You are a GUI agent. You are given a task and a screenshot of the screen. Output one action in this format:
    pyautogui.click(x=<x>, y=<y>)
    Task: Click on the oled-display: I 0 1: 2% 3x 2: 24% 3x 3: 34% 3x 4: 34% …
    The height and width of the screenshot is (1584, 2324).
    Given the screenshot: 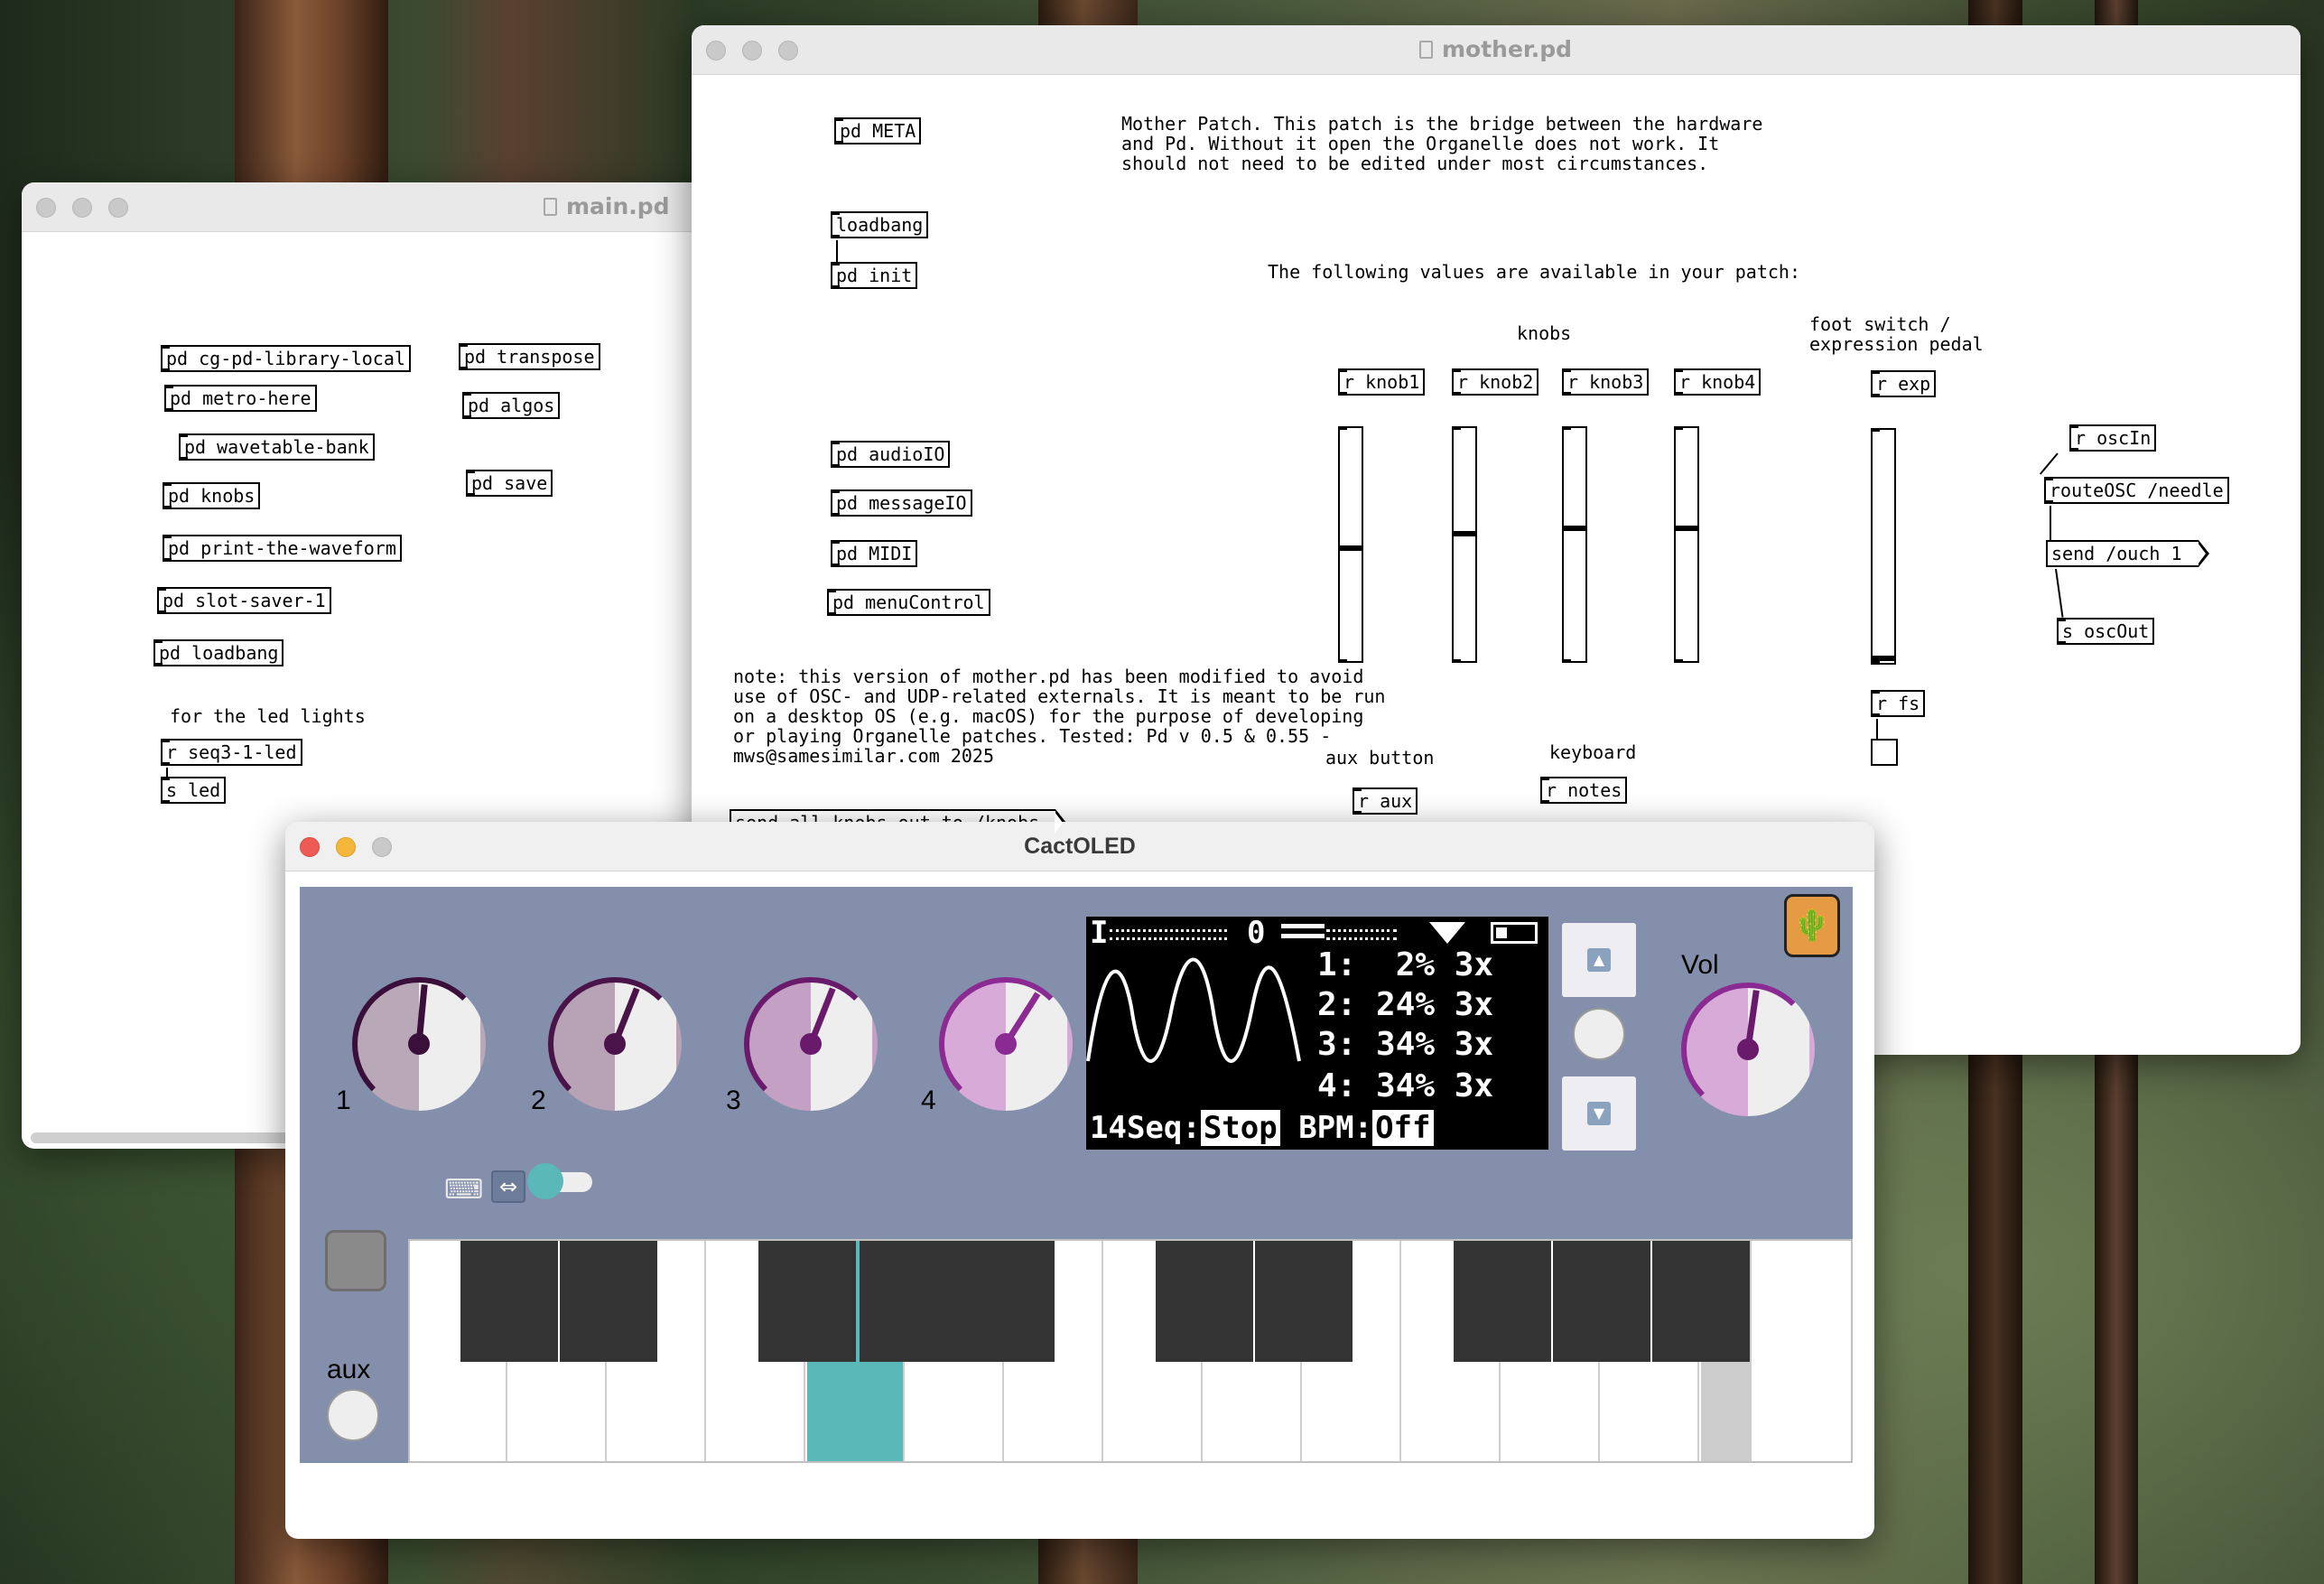 What is the action you would take?
    pyautogui.click(x=1317, y=1033)
    